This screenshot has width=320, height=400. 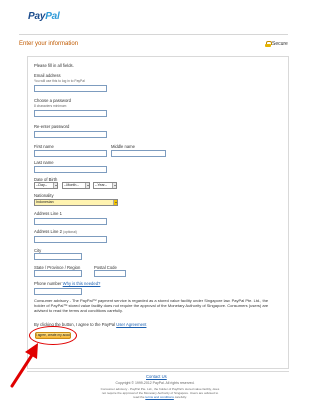 What do you see at coordinates (180, 396) in the screenshot?
I see `legal-suffix: carefully.` at bounding box center [180, 396].